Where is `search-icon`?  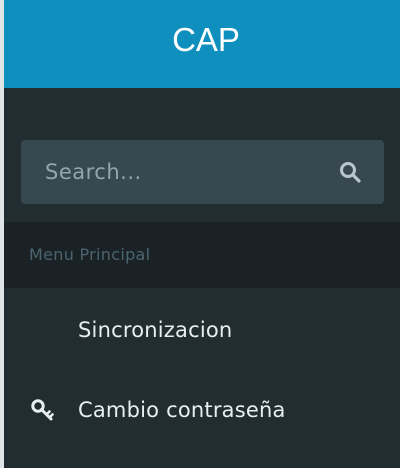 search-icon is located at coordinates (350, 172).